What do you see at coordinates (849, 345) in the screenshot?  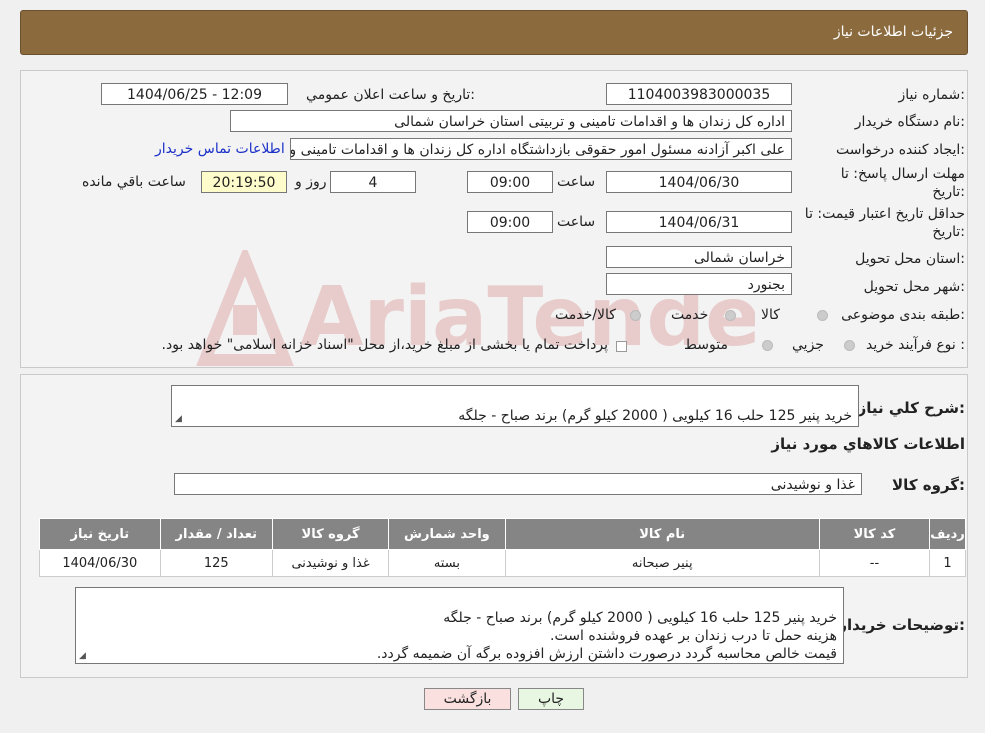 I see `purchase-radio-partial` at bounding box center [849, 345].